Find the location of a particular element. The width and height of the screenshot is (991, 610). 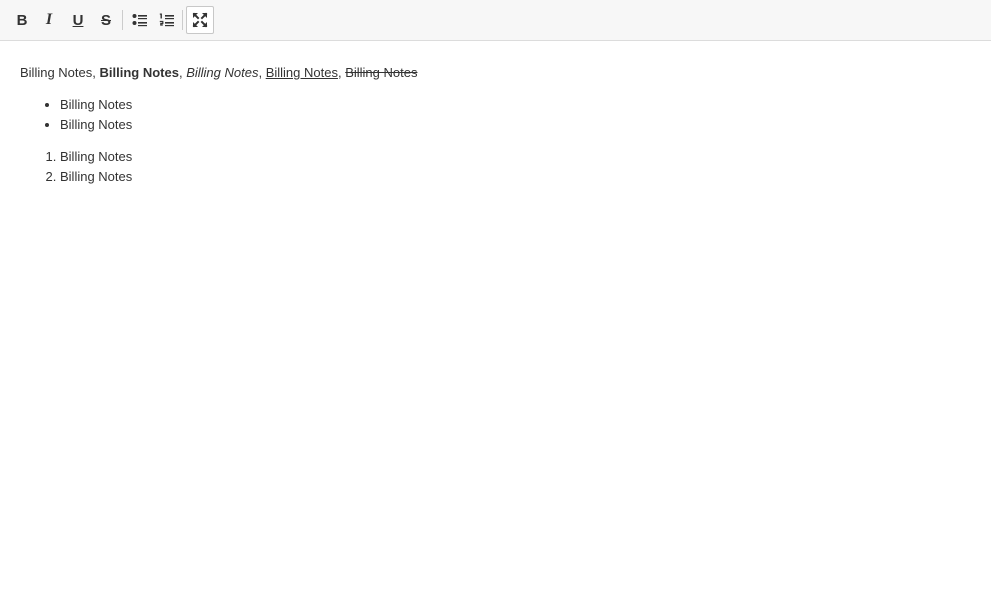

plain-text: Billing Notes is located at coordinates (56, 72).